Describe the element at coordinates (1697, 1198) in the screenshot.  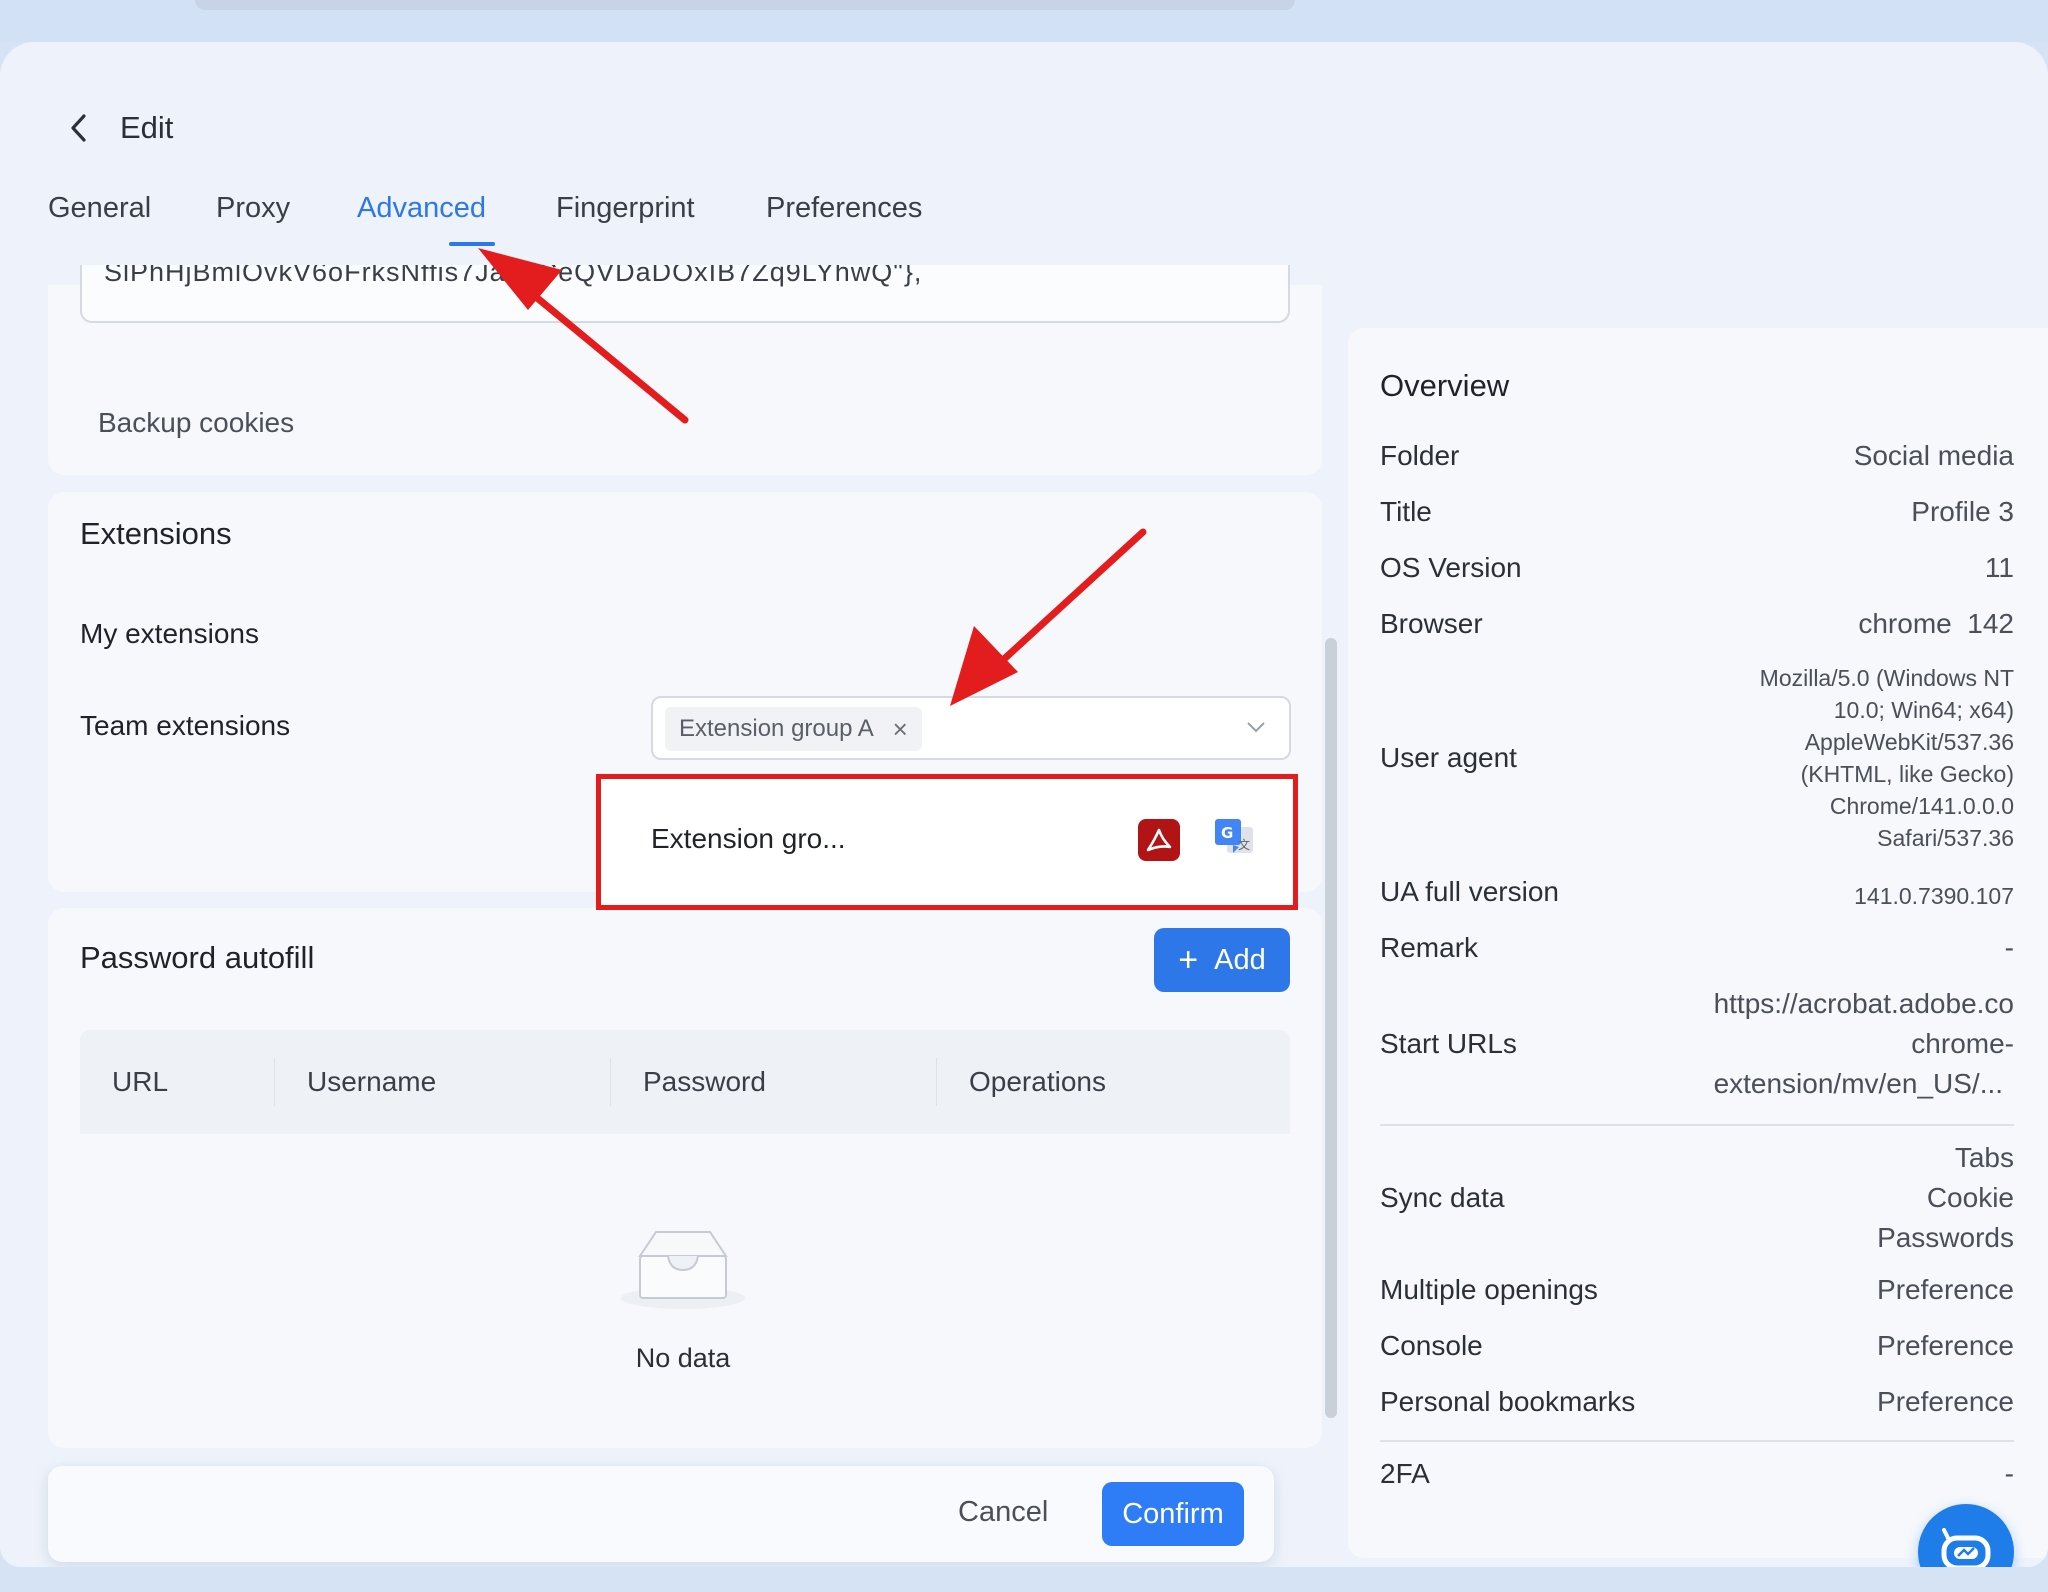
I see `overview-row-sync-data: Sync data Tabs Cookie Passwords` at that location.